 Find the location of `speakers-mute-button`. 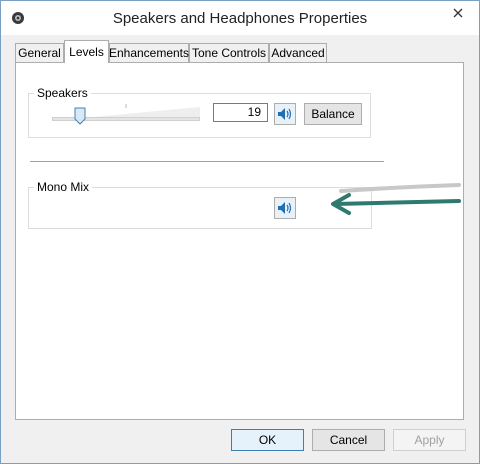

speakers-mute-button is located at coordinates (285, 114).